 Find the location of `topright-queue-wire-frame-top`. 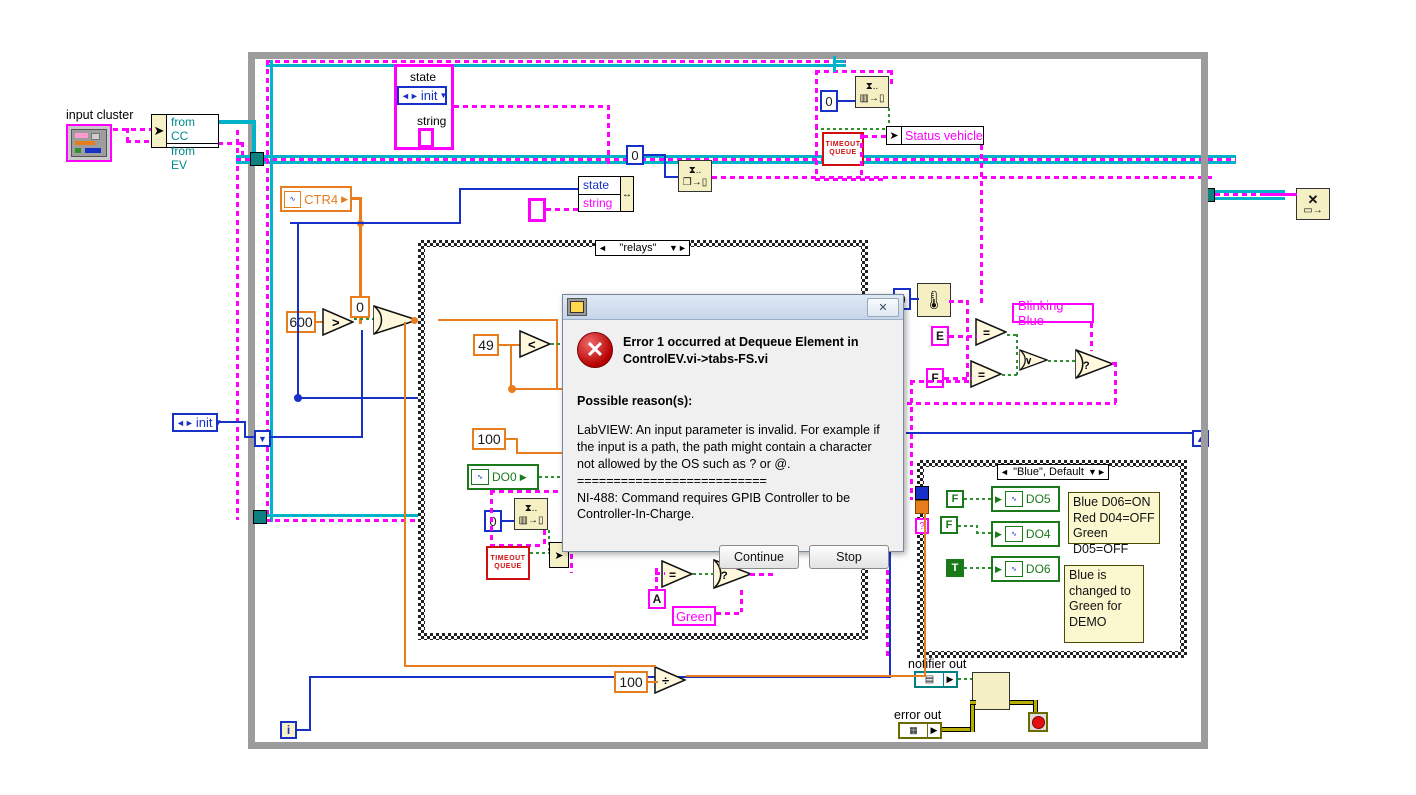

topright-queue-wire-frame-top is located at coordinates (854, 71).